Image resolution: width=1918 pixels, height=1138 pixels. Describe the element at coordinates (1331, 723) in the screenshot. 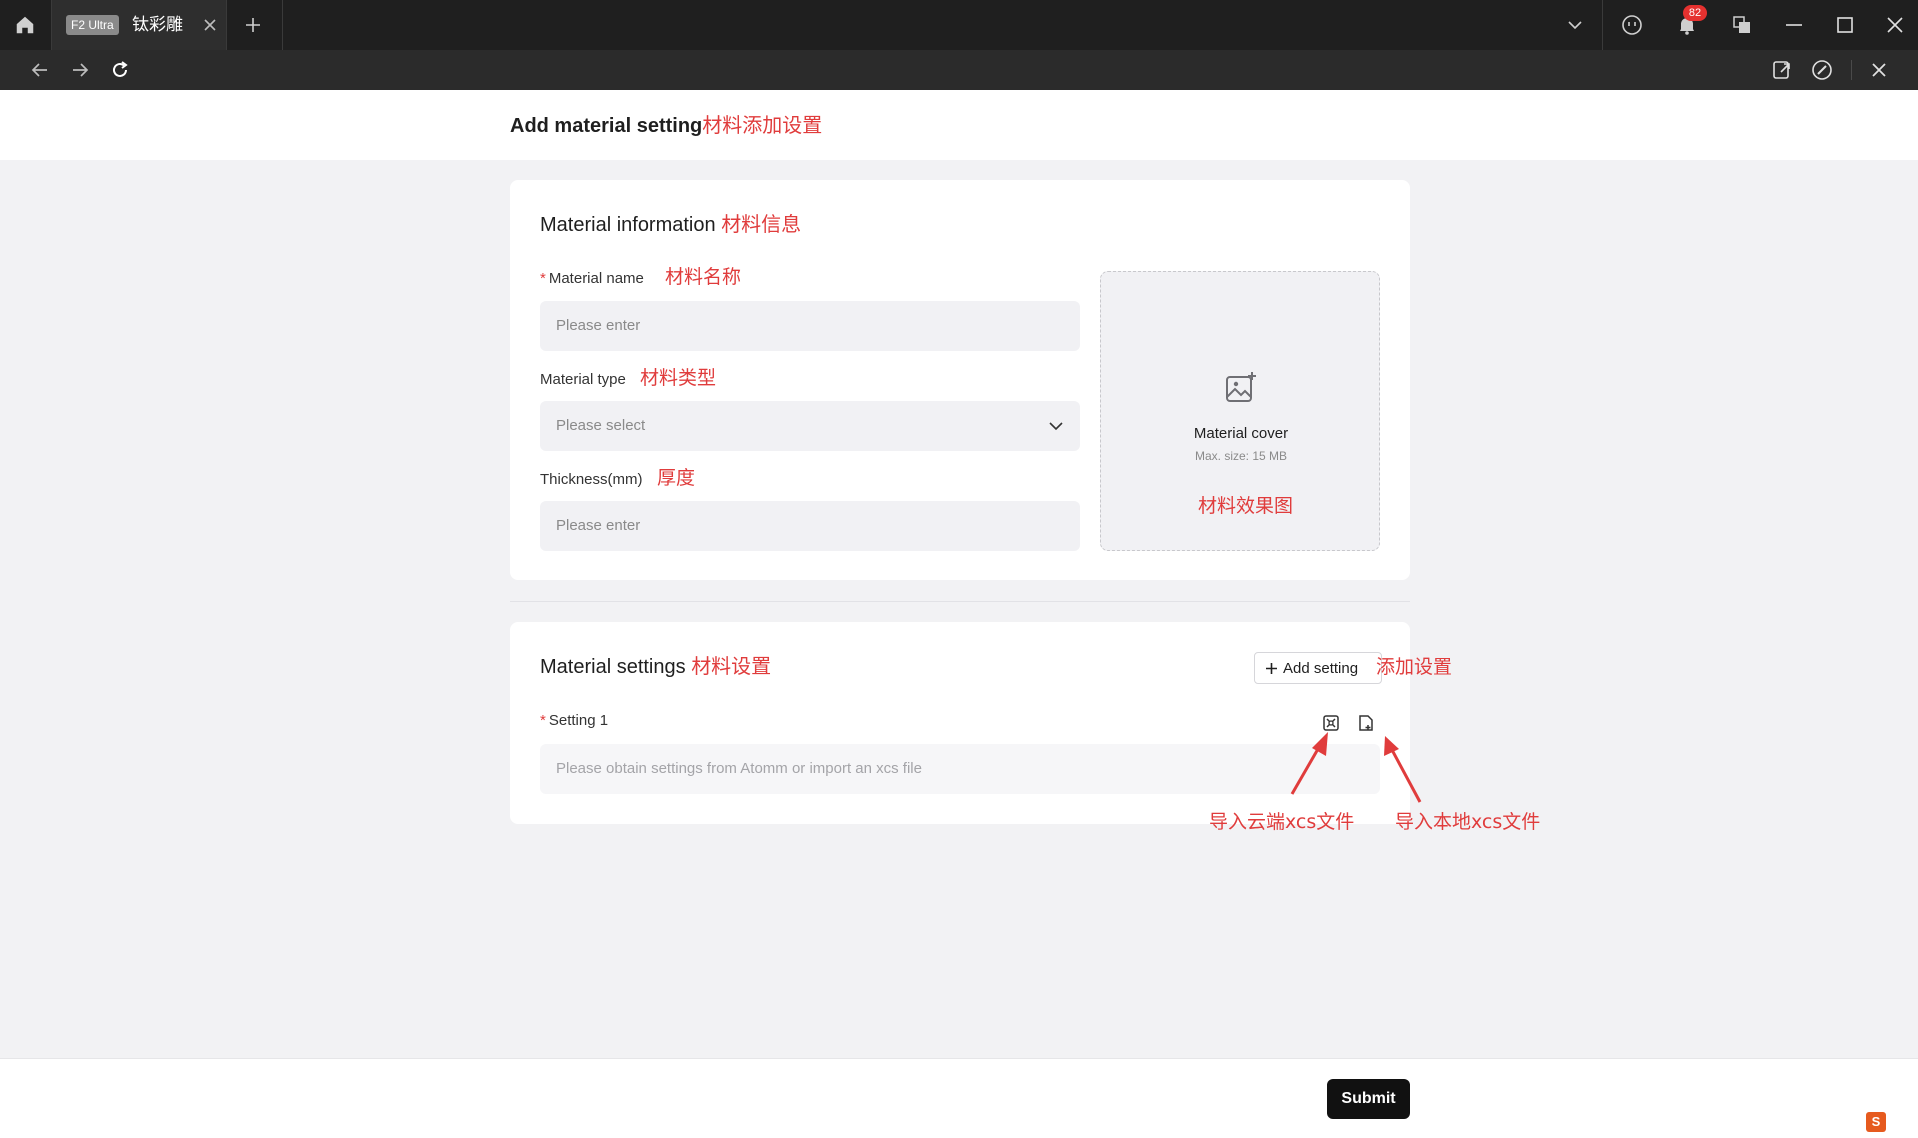

I see `cloud-import-icon` at that location.